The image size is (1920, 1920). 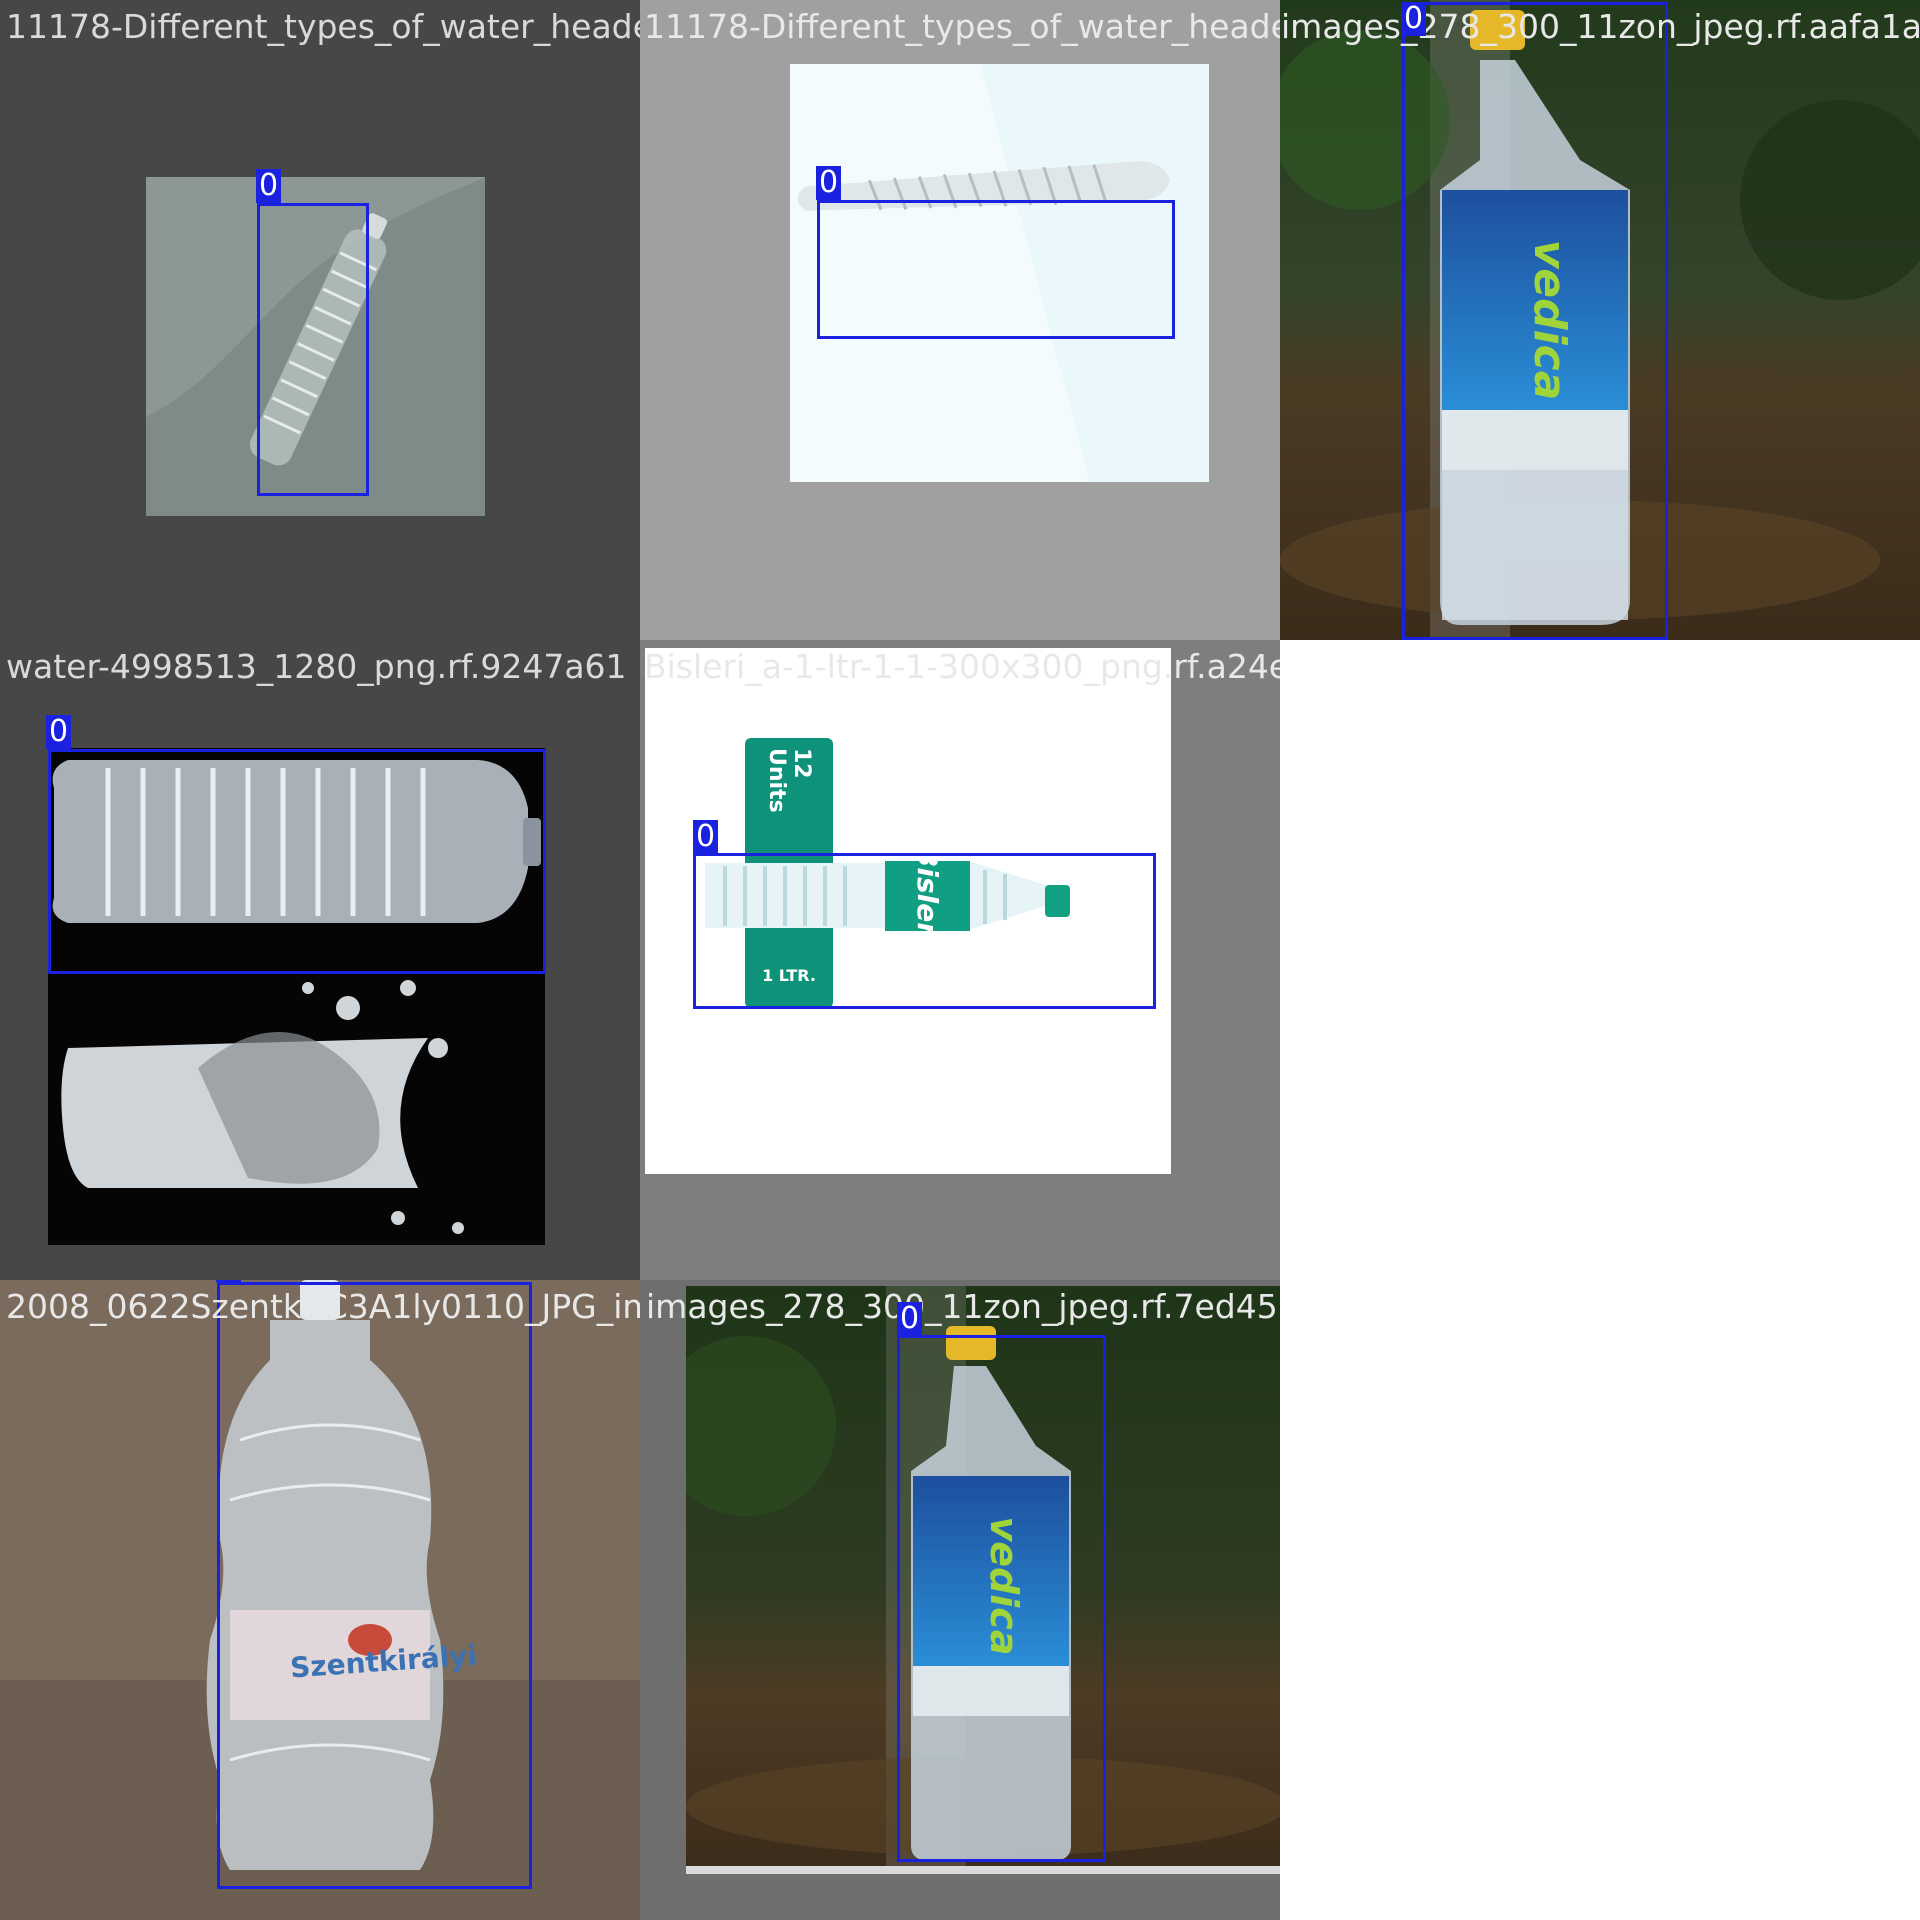 I want to click on tile-1-caption: 11178-Different_types_of_water_header-12, so click(x=323, y=26).